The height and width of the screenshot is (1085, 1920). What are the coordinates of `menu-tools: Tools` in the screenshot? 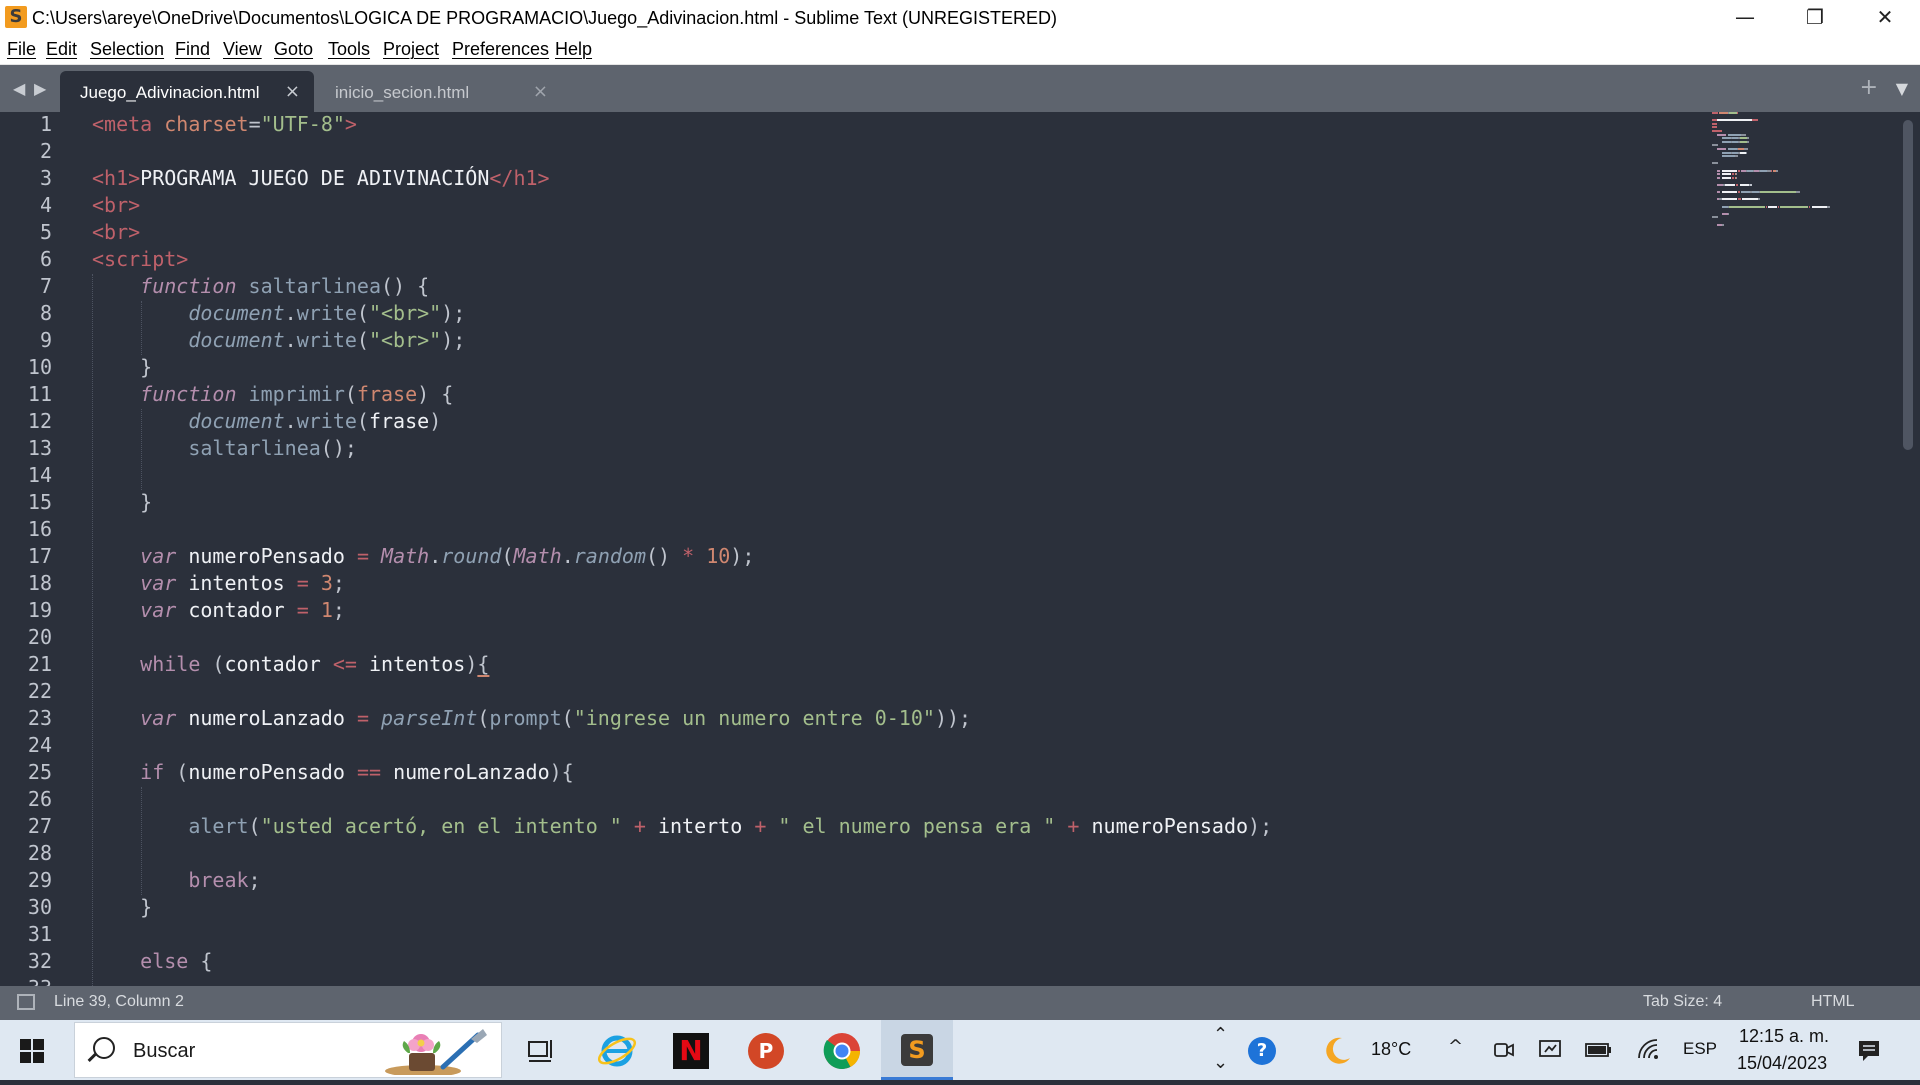 It's located at (349, 49).